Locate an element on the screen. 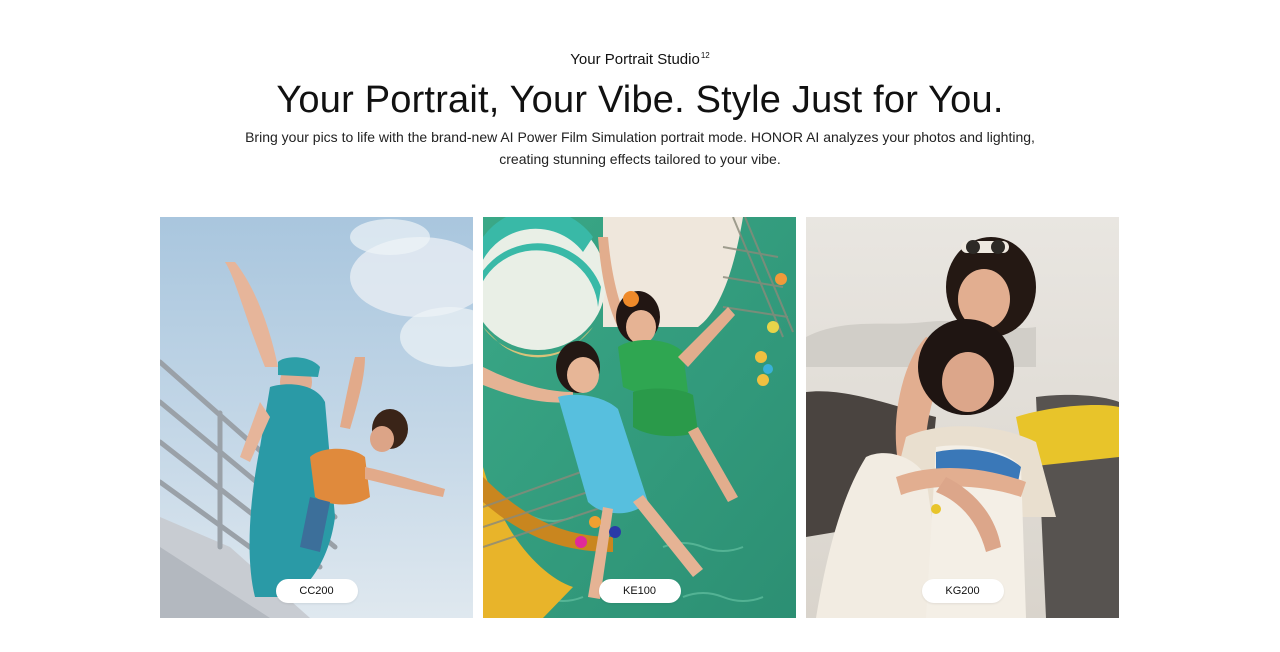 The image size is (1280, 652). film-filter-tag: CC200 is located at coordinates (316, 591).